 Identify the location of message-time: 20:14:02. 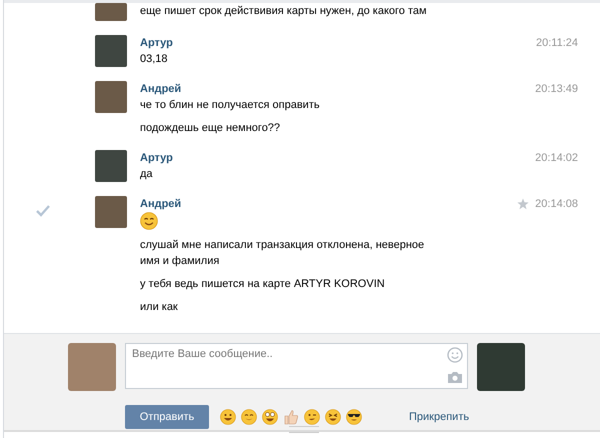
(556, 158).